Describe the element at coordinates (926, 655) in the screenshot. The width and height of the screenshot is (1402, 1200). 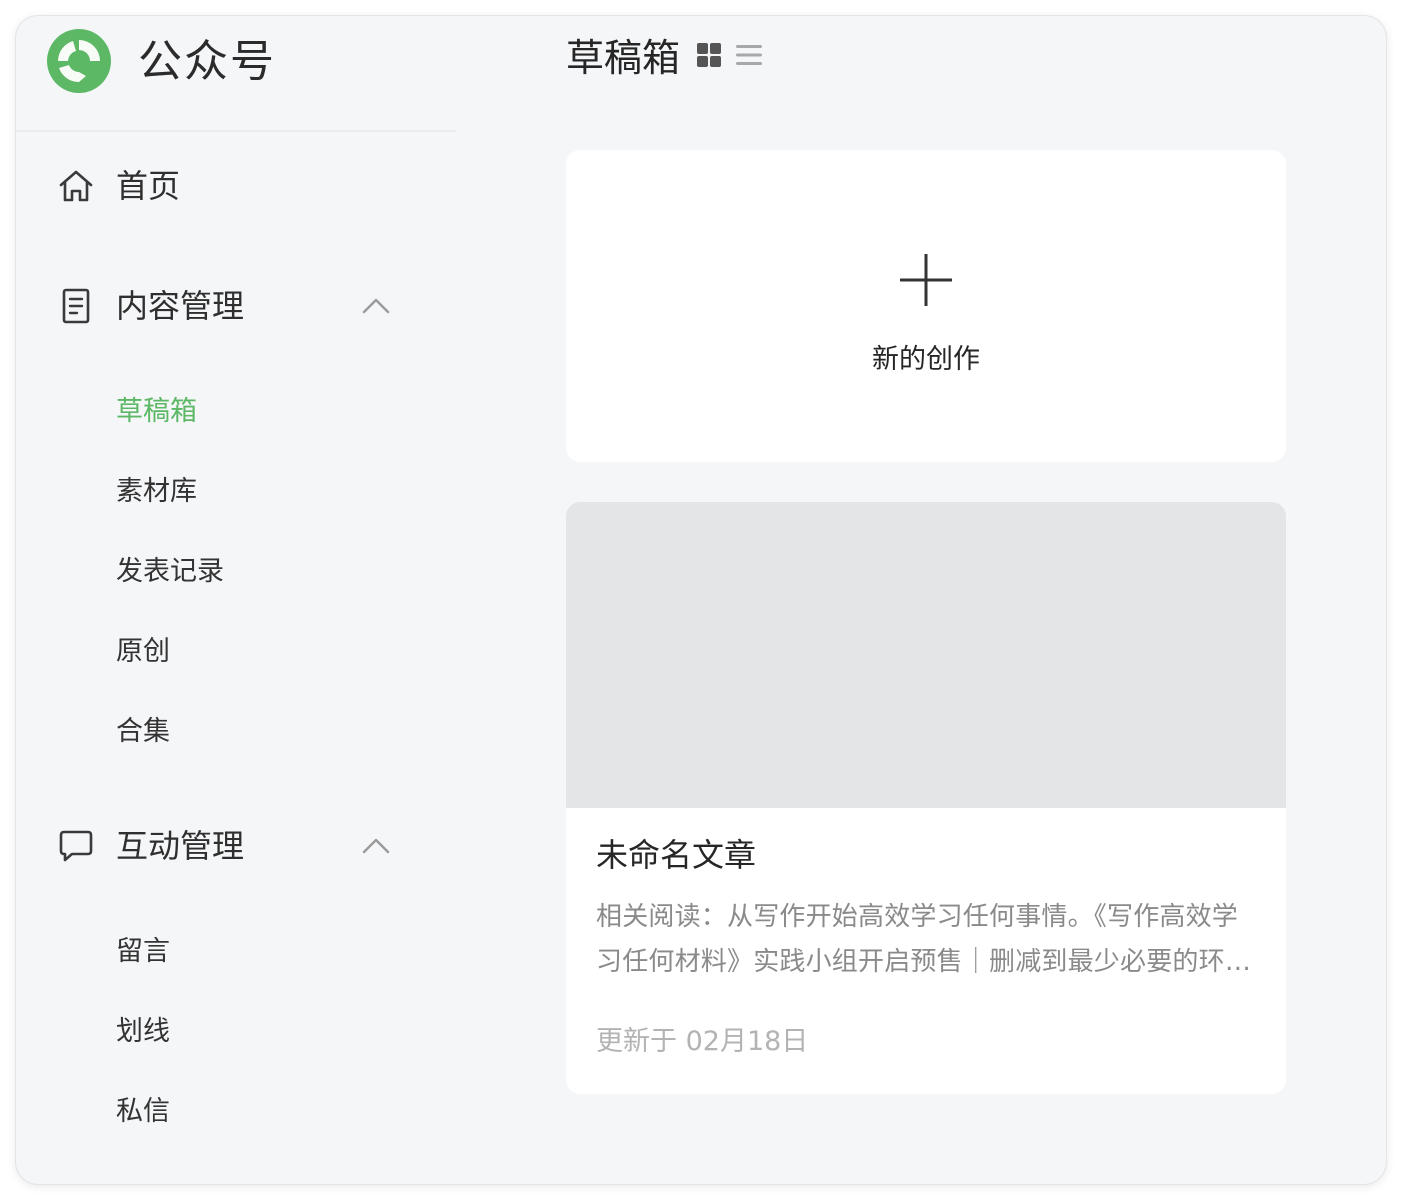
I see `article-cover-placeholder` at that location.